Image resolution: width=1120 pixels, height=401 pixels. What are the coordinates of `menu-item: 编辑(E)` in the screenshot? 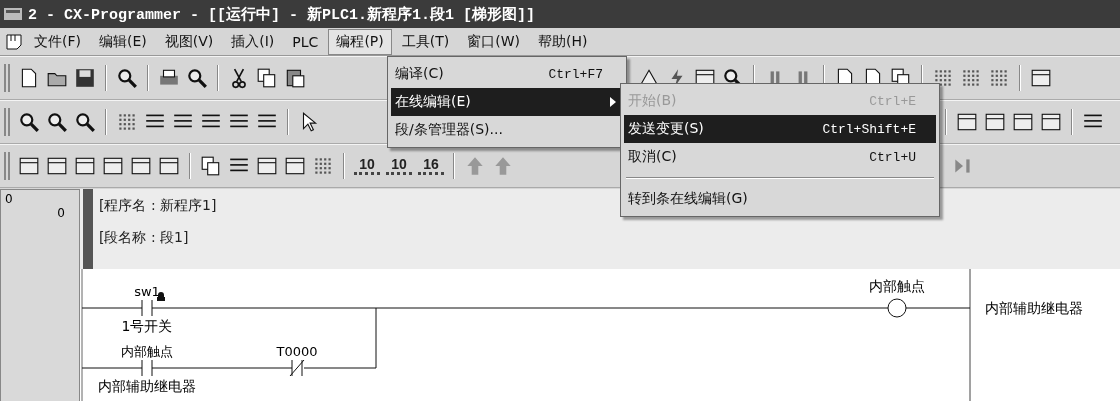 It's located at (123, 41).